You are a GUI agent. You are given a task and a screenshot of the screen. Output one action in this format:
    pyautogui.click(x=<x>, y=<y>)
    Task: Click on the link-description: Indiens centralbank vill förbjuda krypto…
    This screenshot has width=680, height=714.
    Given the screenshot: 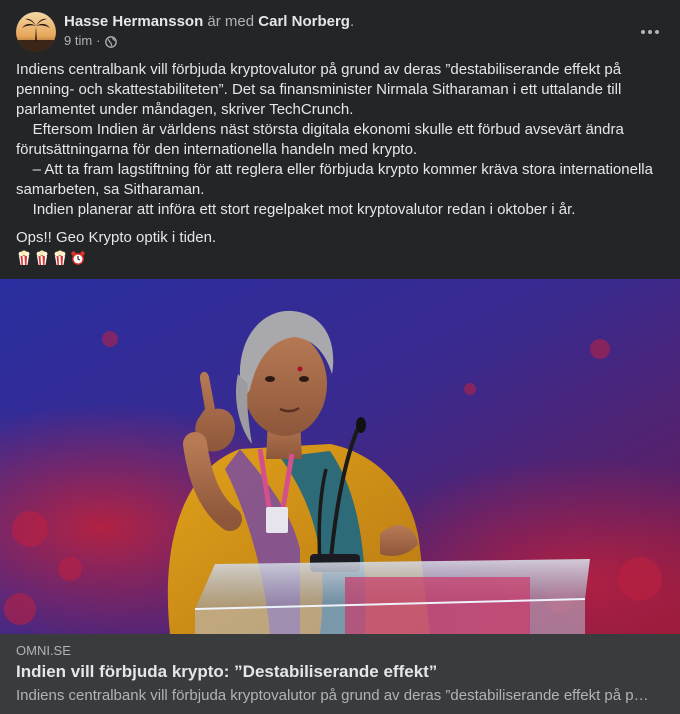 What is the action you would take?
    pyautogui.click(x=336, y=695)
    